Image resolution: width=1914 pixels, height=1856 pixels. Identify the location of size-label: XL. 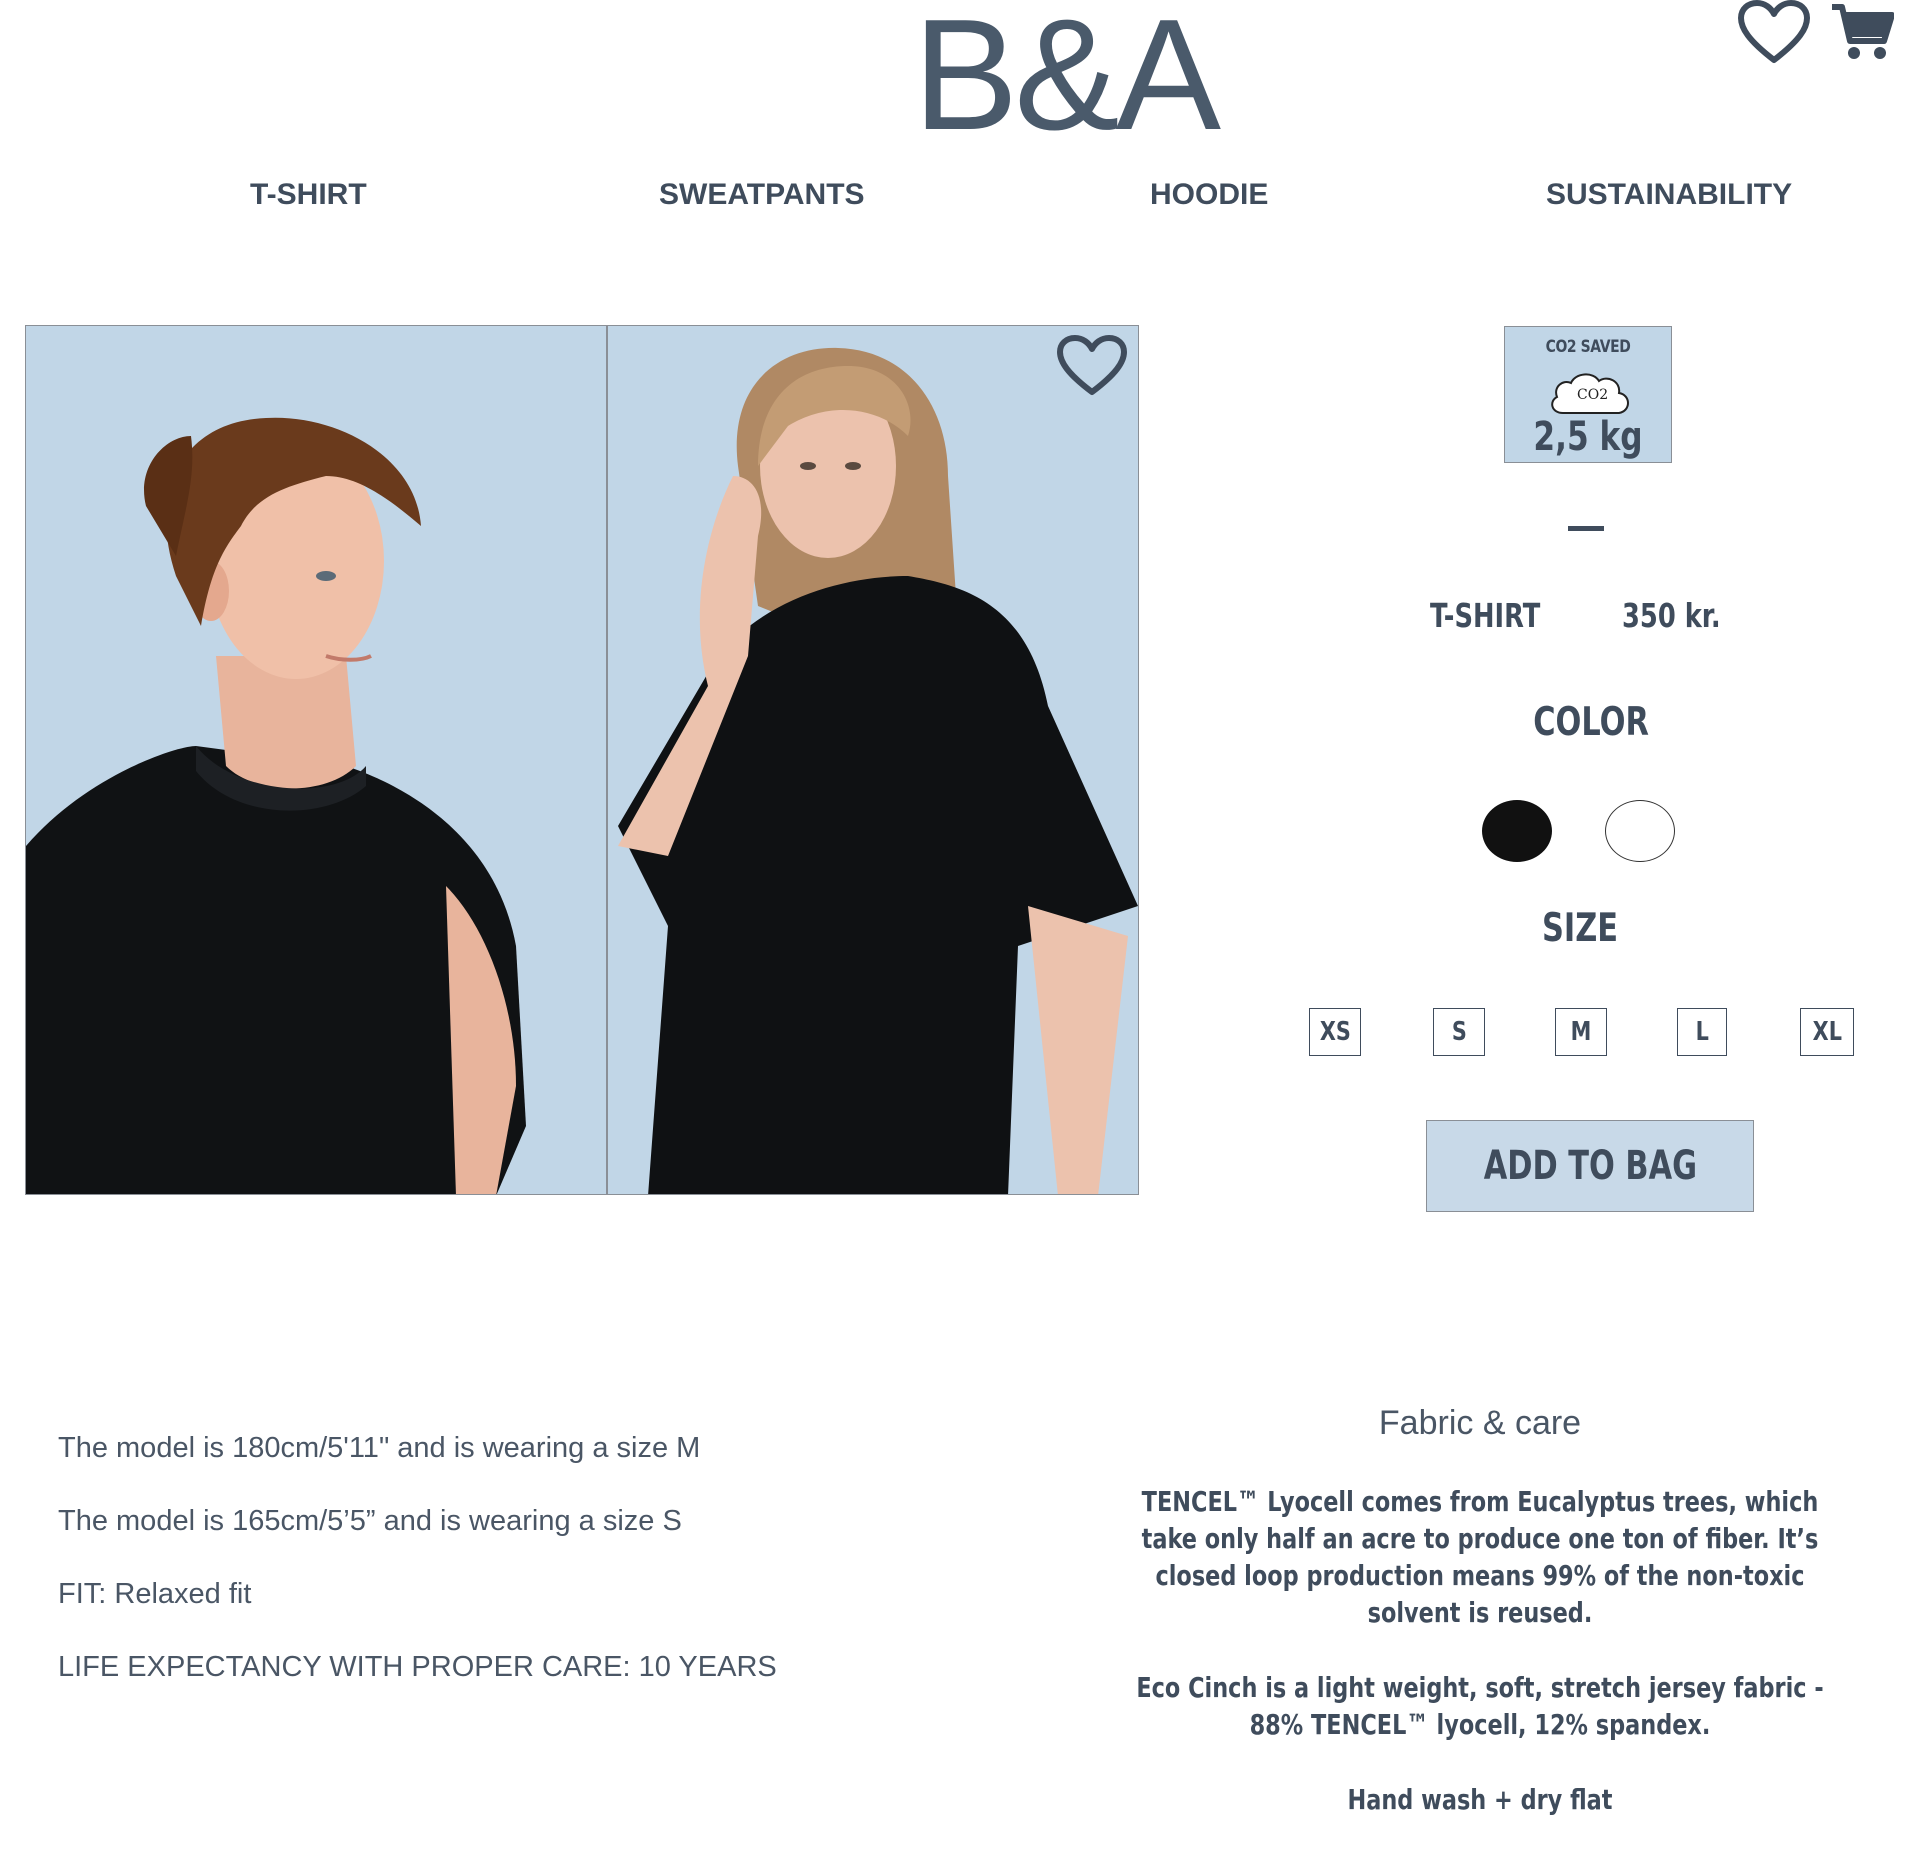
(1827, 1032).